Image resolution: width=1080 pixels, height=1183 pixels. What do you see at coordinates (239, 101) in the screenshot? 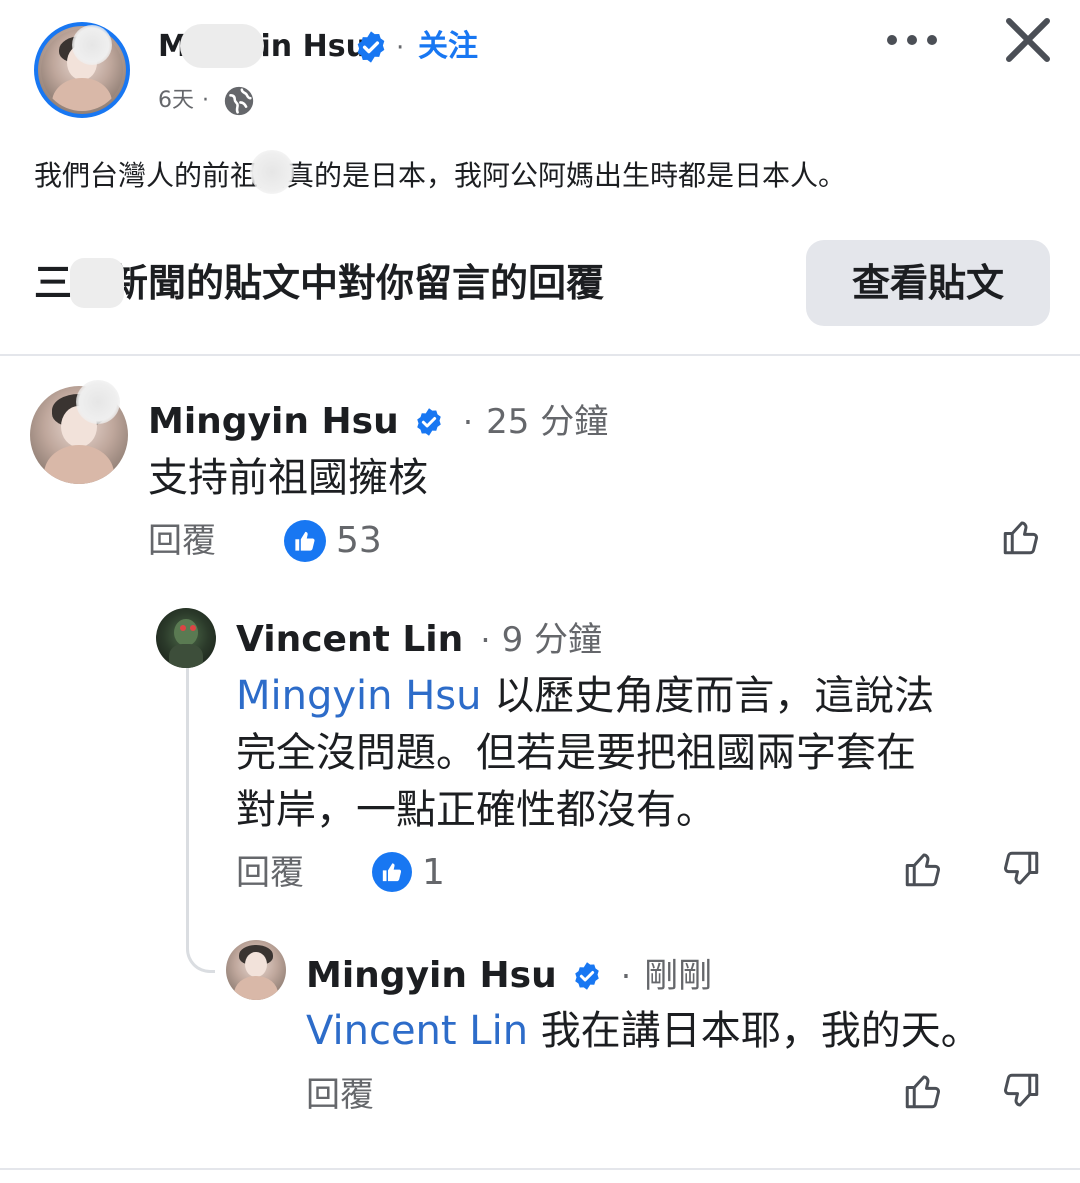
I see `globe-icon` at bounding box center [239, 101].